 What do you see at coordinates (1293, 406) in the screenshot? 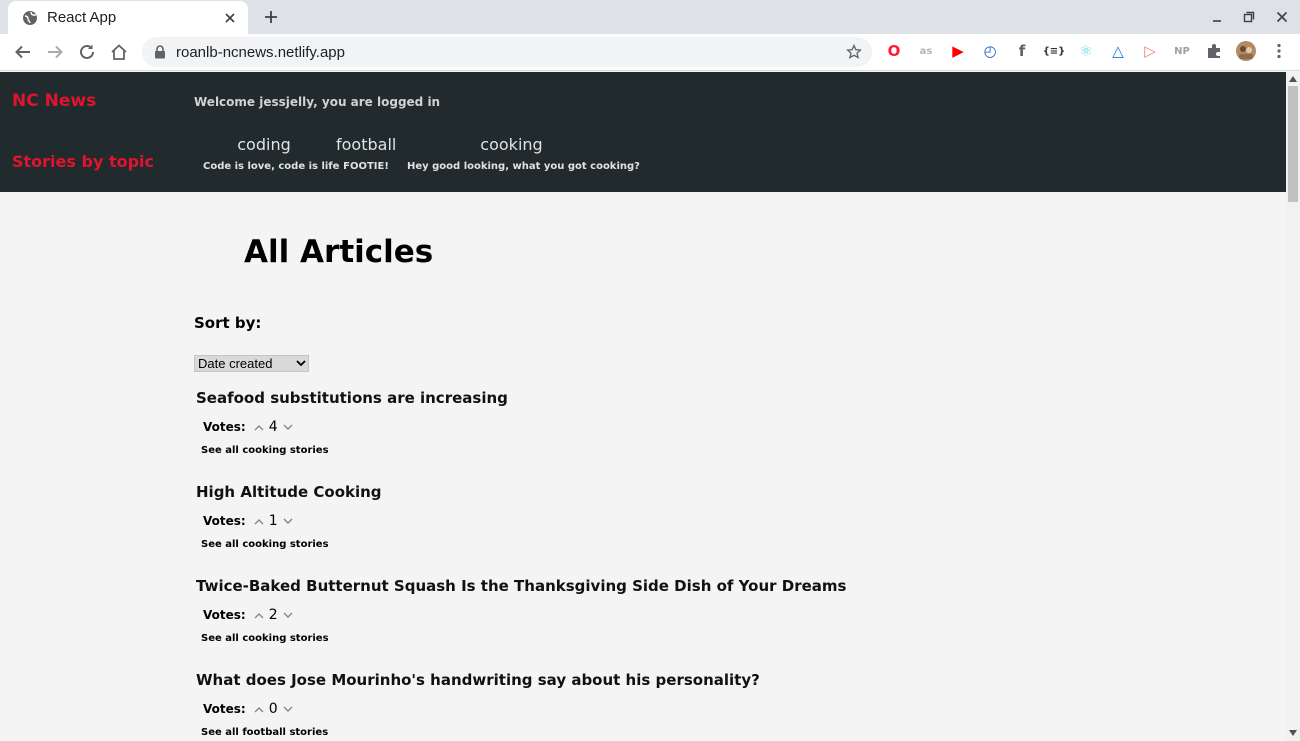
I see `page-scrollbar` at bounding box center [1293, 406].